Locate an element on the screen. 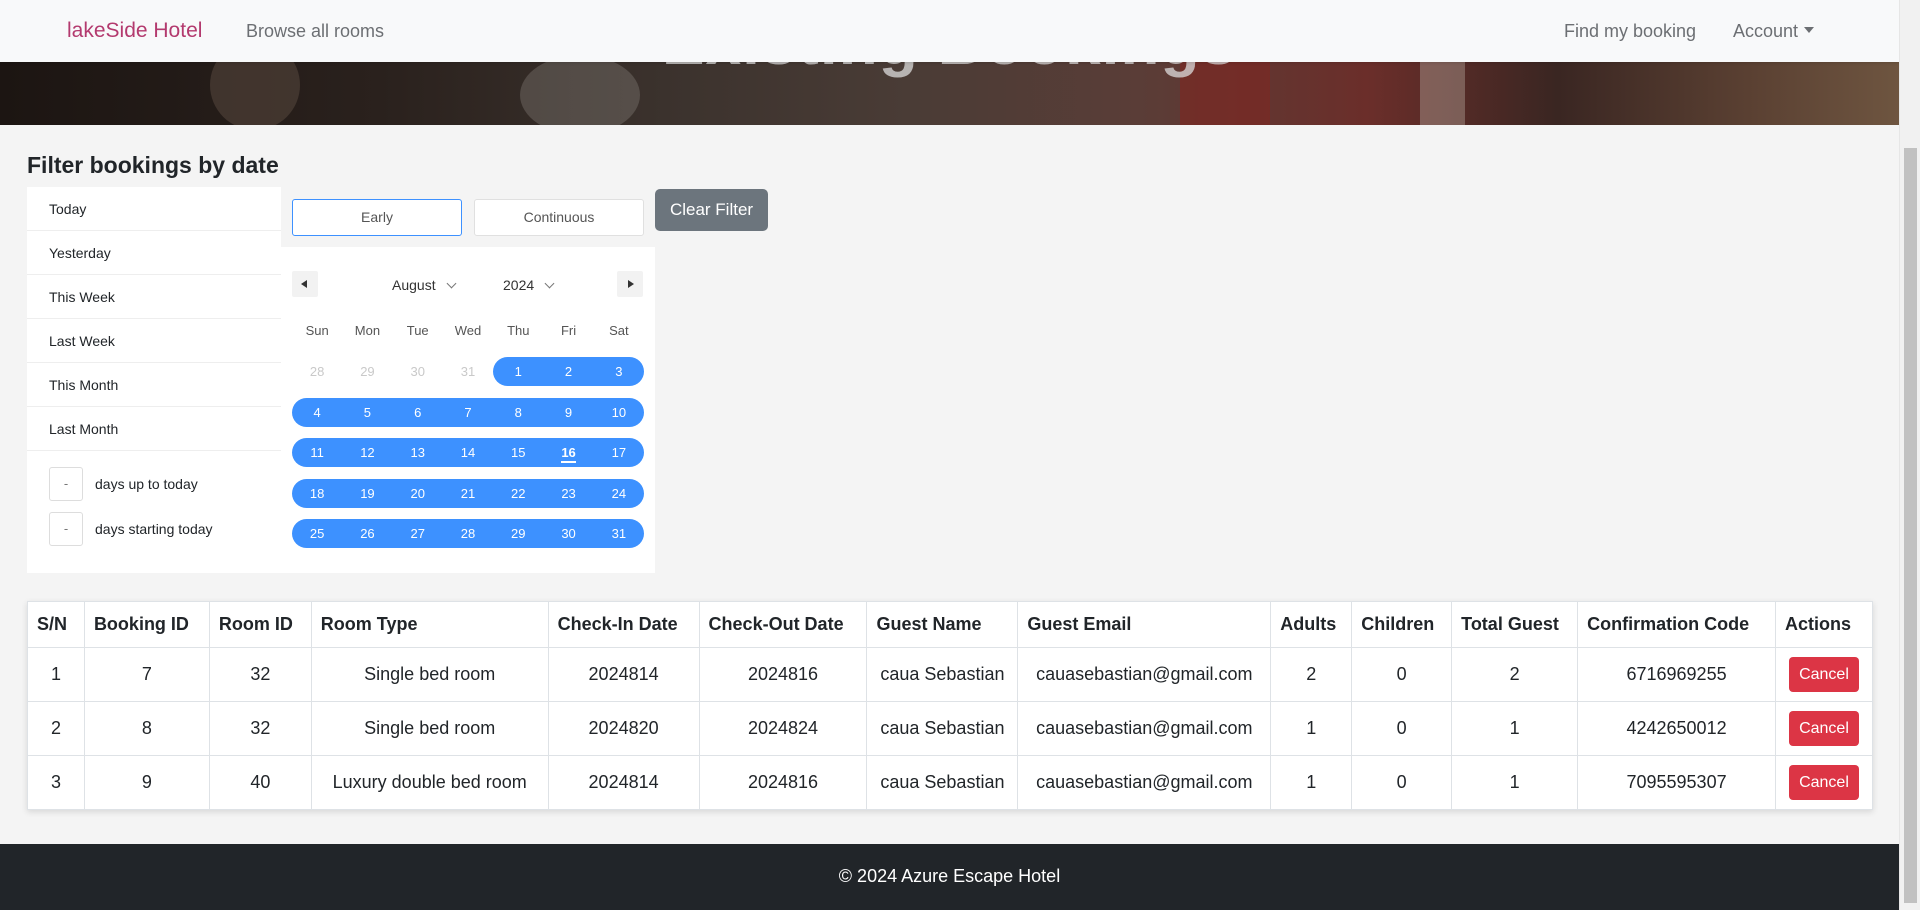 The height and width of the screenshot is (910, 1920). preset-this-week: This Week is located at coordinates (154, 297).